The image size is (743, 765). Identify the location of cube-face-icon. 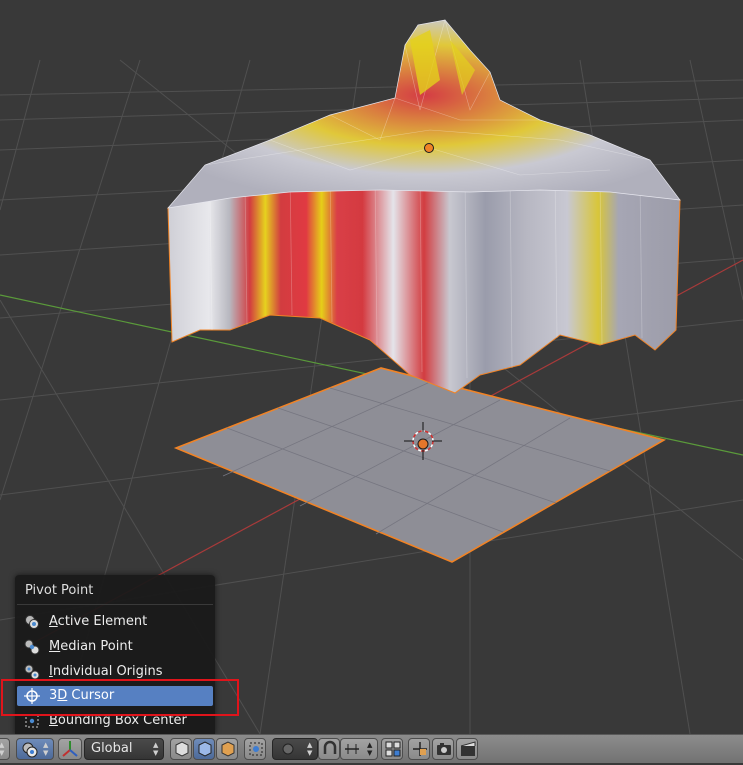
(228, 749).